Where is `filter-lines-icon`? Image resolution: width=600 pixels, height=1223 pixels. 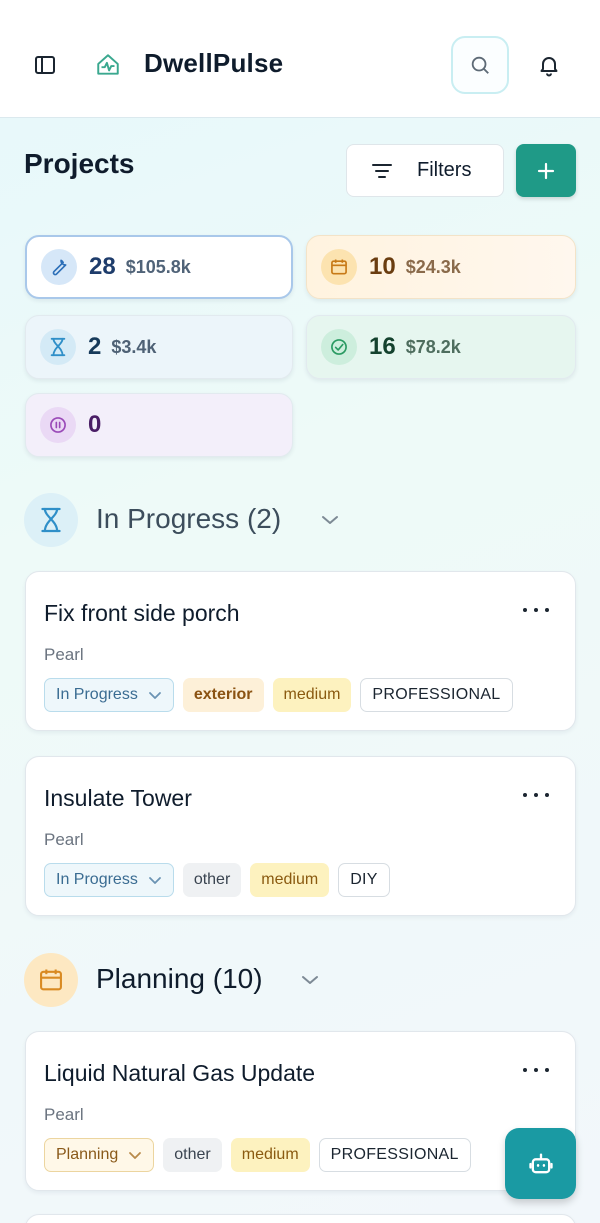 filter-lines-icon is located at coordinates (382, 170).